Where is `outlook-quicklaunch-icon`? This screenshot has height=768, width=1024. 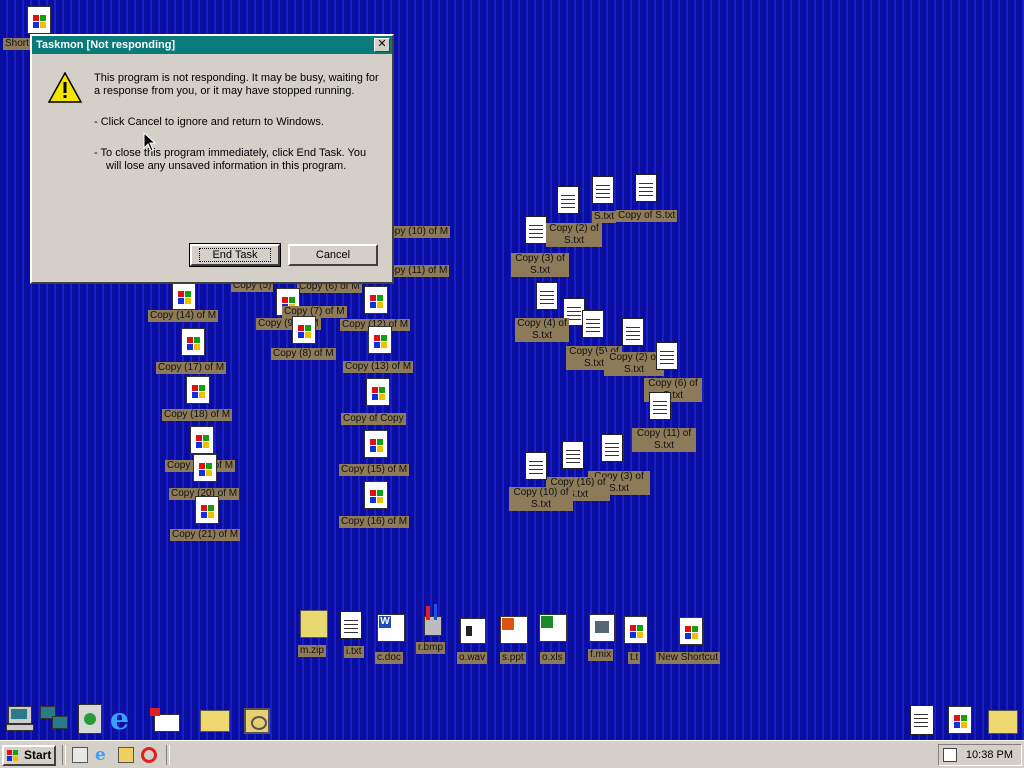 outlook-quicklaunch-icon is located at coordinates (126, 755).